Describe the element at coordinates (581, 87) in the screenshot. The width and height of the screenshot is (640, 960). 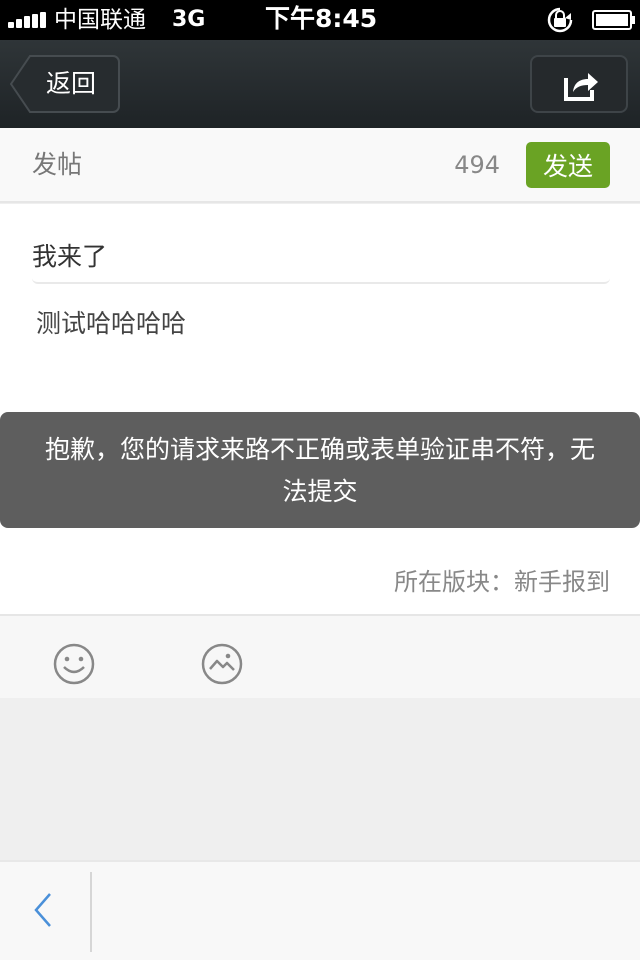
I see `share-icon` at that location.